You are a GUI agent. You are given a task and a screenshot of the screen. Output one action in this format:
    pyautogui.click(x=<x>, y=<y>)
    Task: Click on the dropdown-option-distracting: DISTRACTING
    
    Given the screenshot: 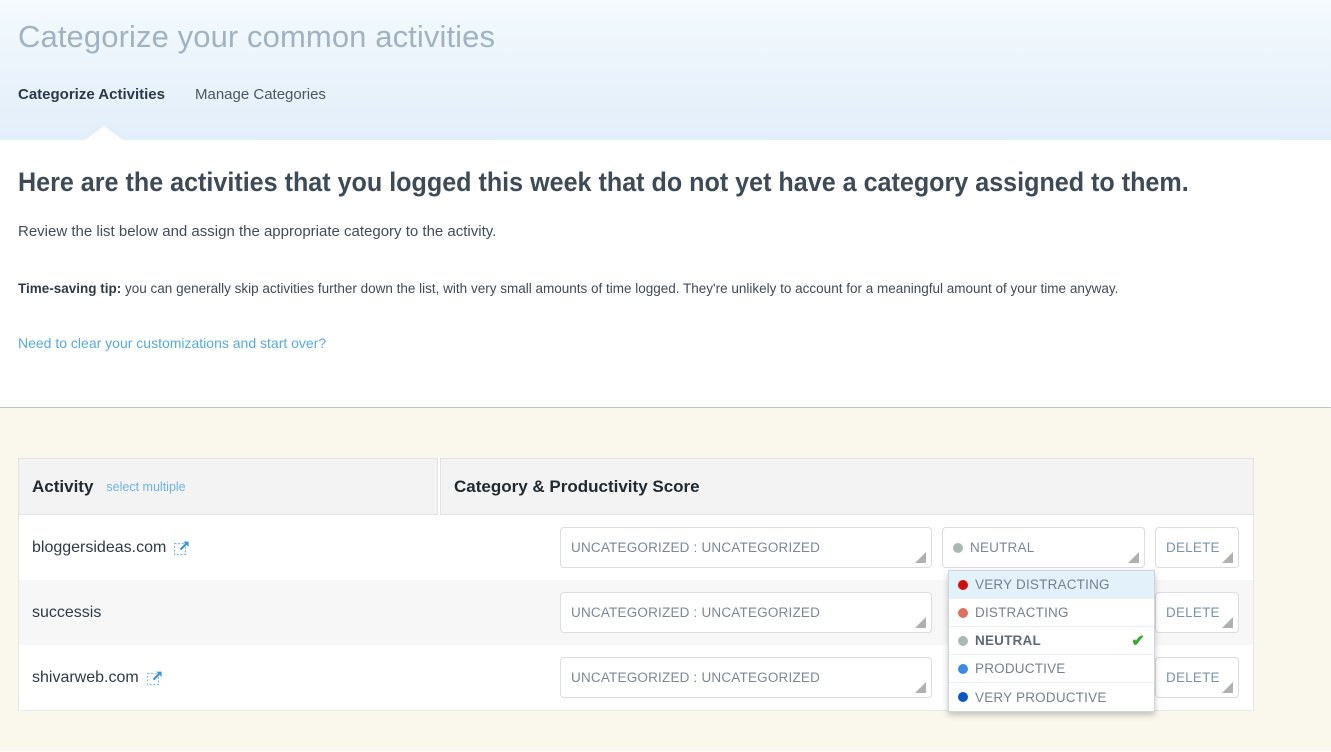 What is the action you would take?
    pyautogui.click(x=1051, y=613)
    